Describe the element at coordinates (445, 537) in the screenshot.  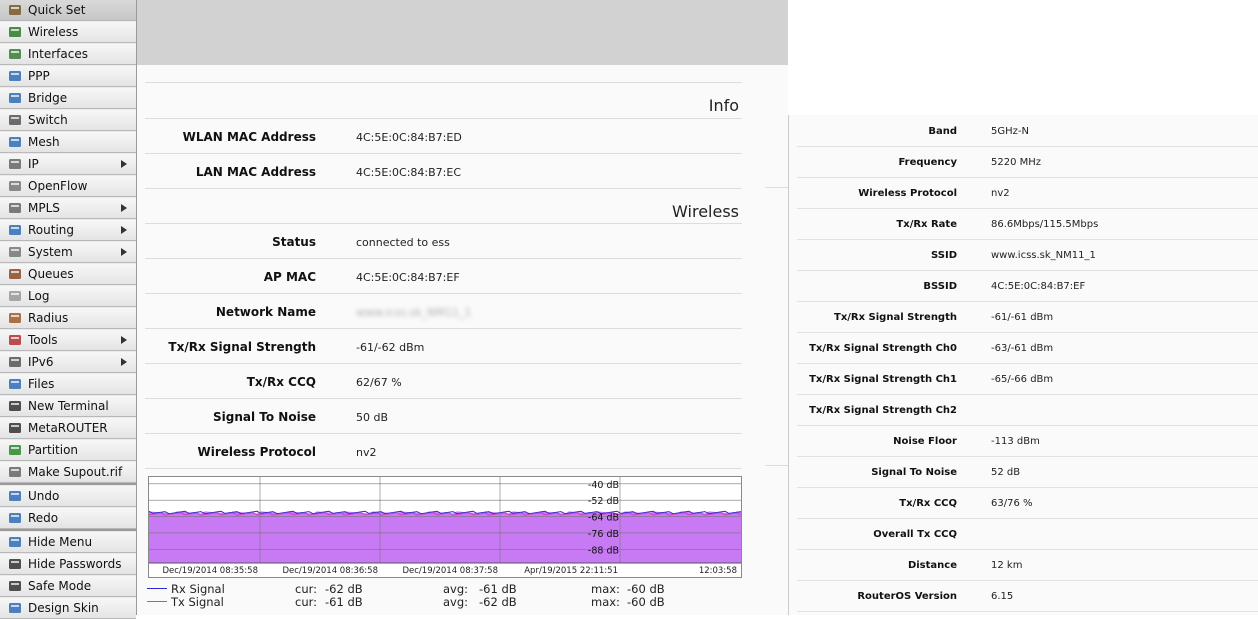
I see `signal-area-fill` at that location.